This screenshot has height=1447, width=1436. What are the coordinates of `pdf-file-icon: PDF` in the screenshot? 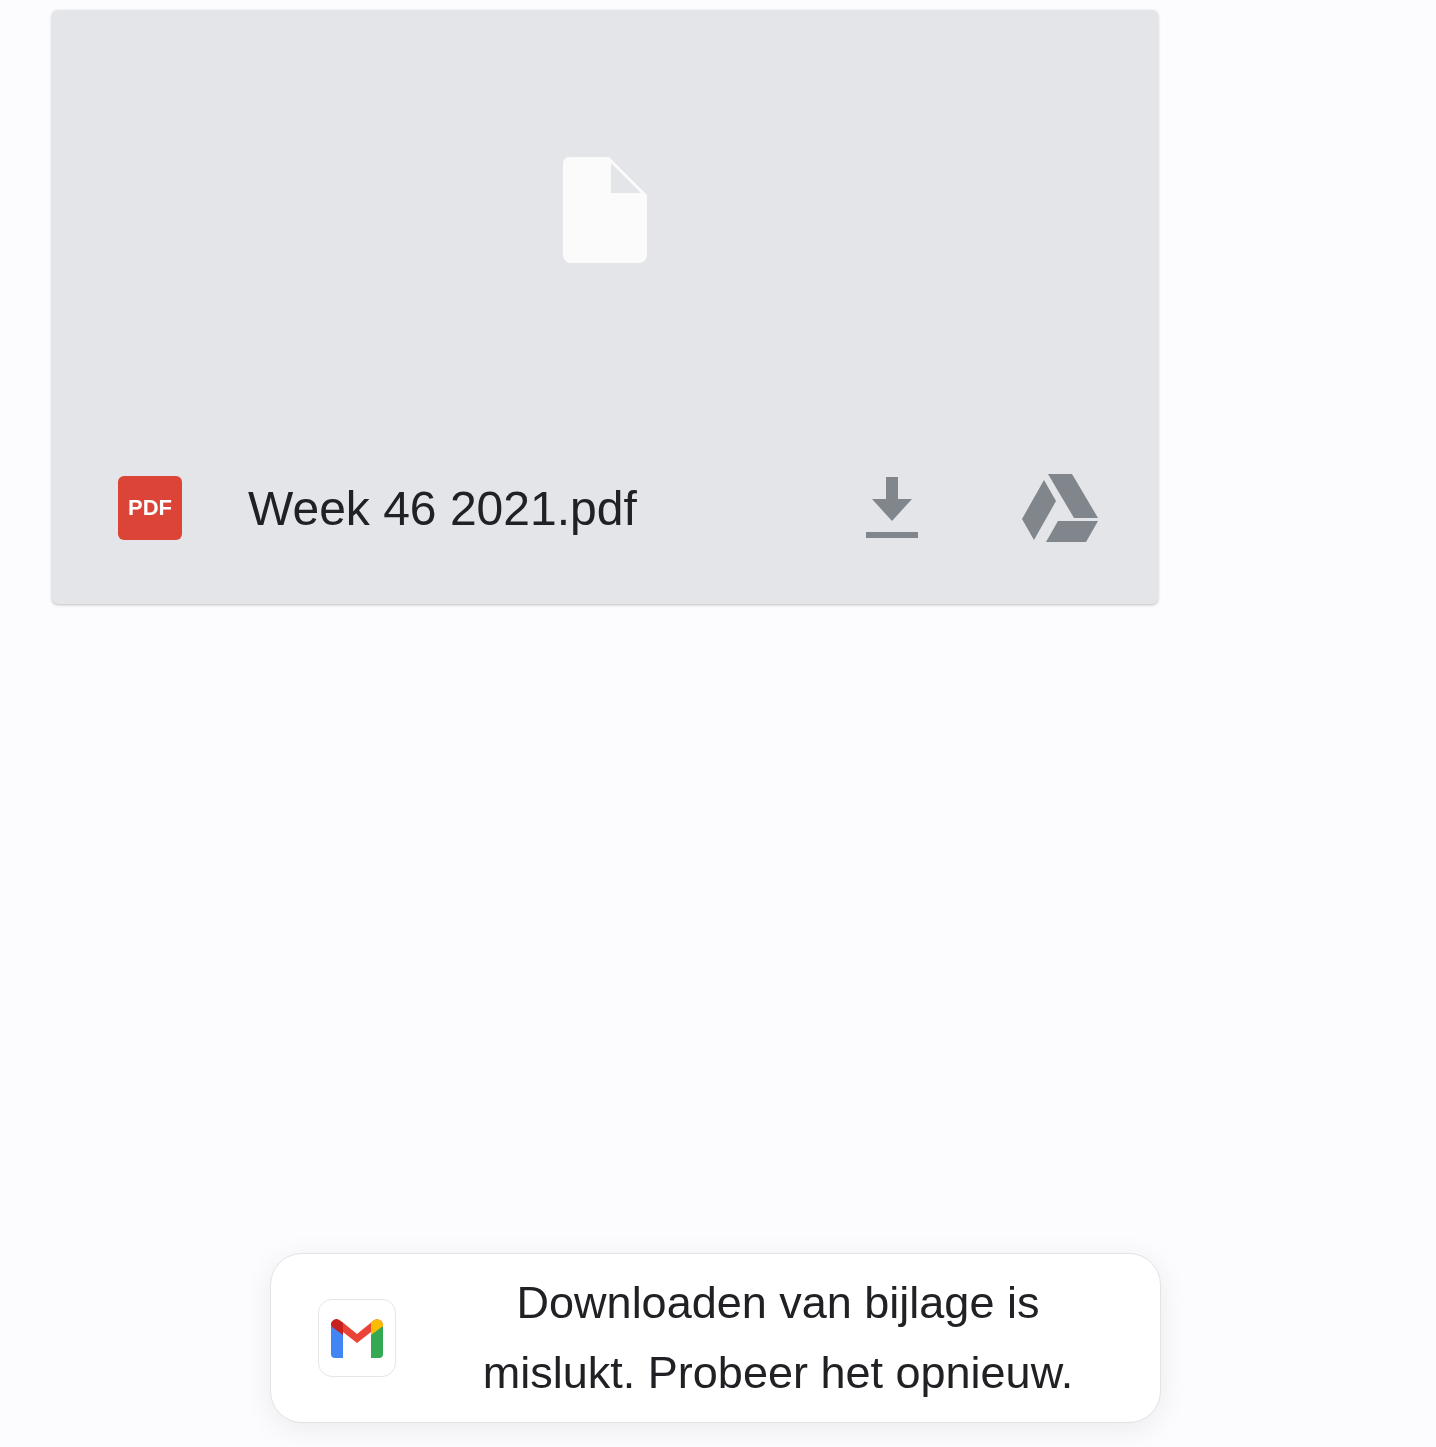 It's located at (150, 508).